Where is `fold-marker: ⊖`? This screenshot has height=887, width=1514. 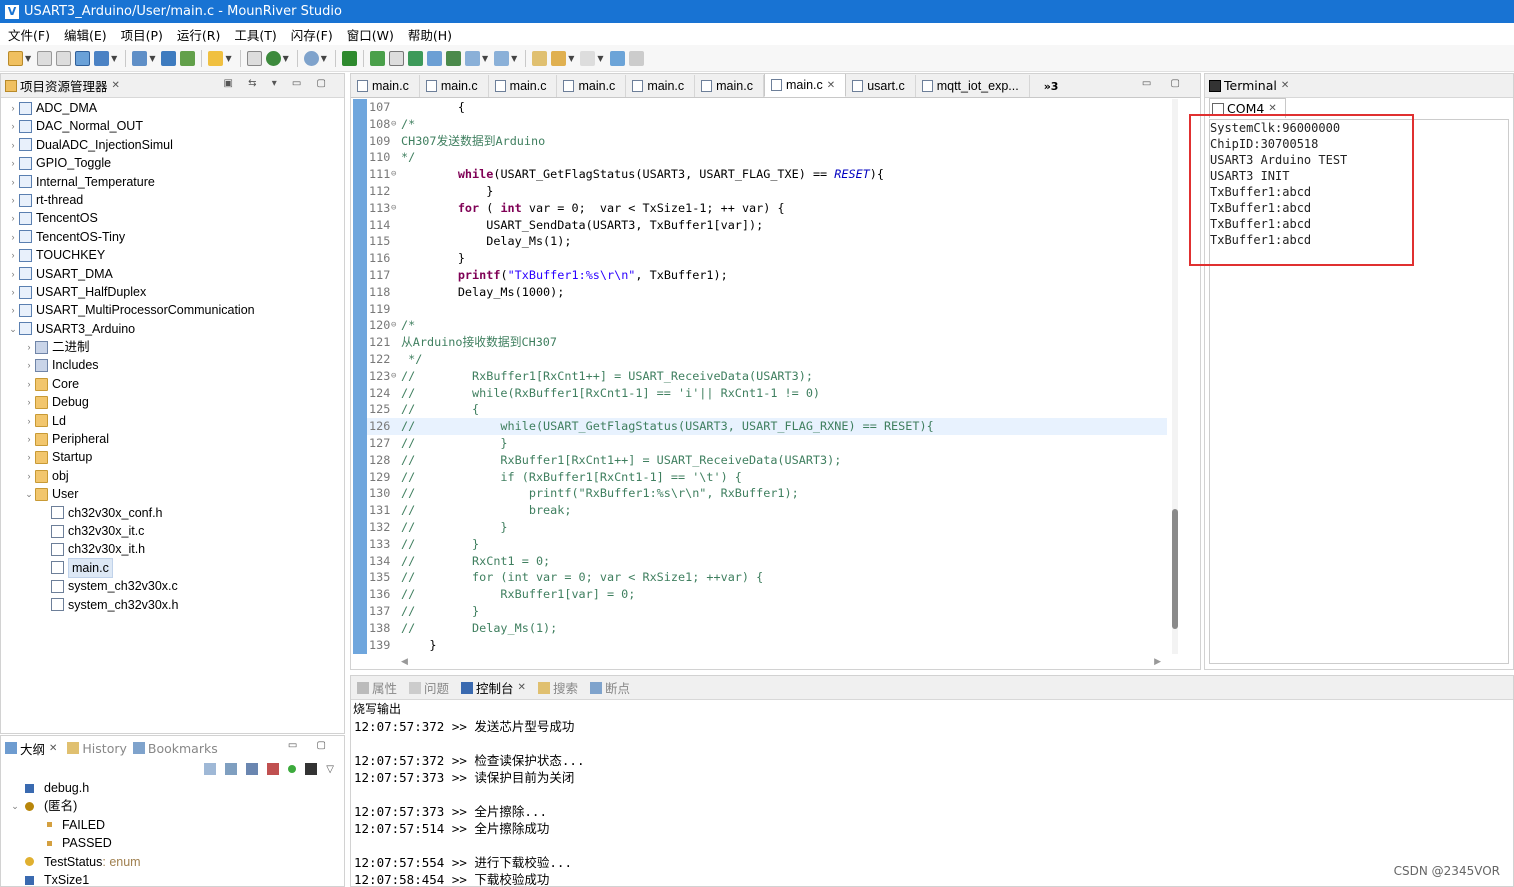
fold-marker: ⊖ is located at coordinates (396, 376).